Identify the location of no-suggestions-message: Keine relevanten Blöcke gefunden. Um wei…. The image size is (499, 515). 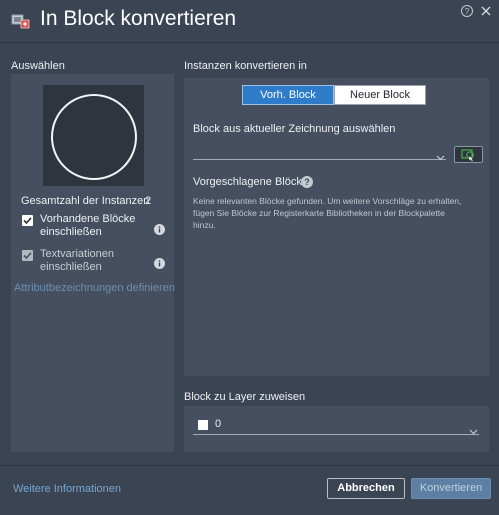
(327, 213).